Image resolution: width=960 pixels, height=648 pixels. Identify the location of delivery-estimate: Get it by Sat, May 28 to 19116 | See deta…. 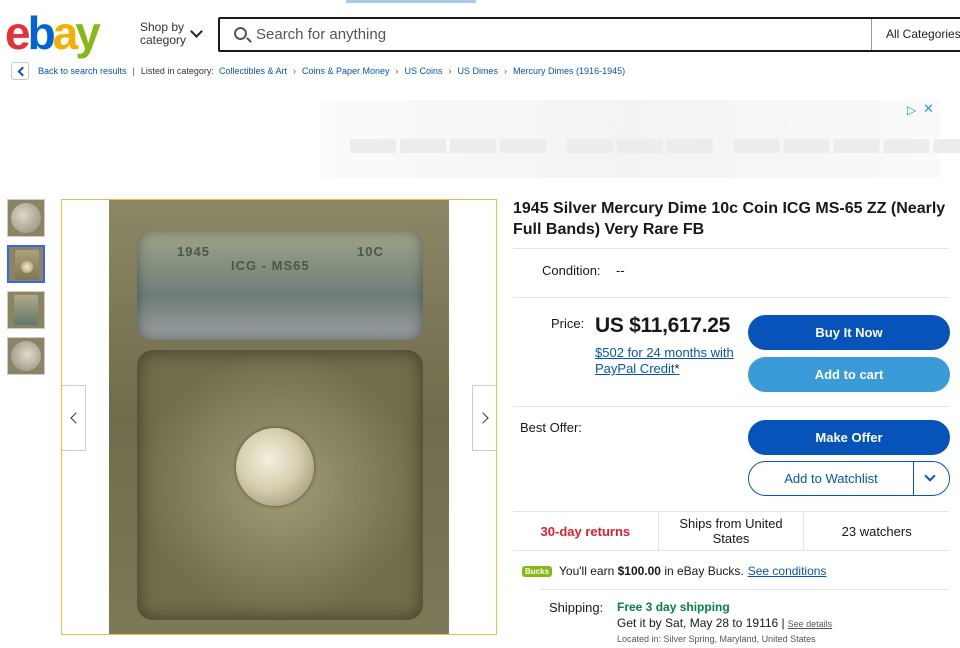
(724, 623).